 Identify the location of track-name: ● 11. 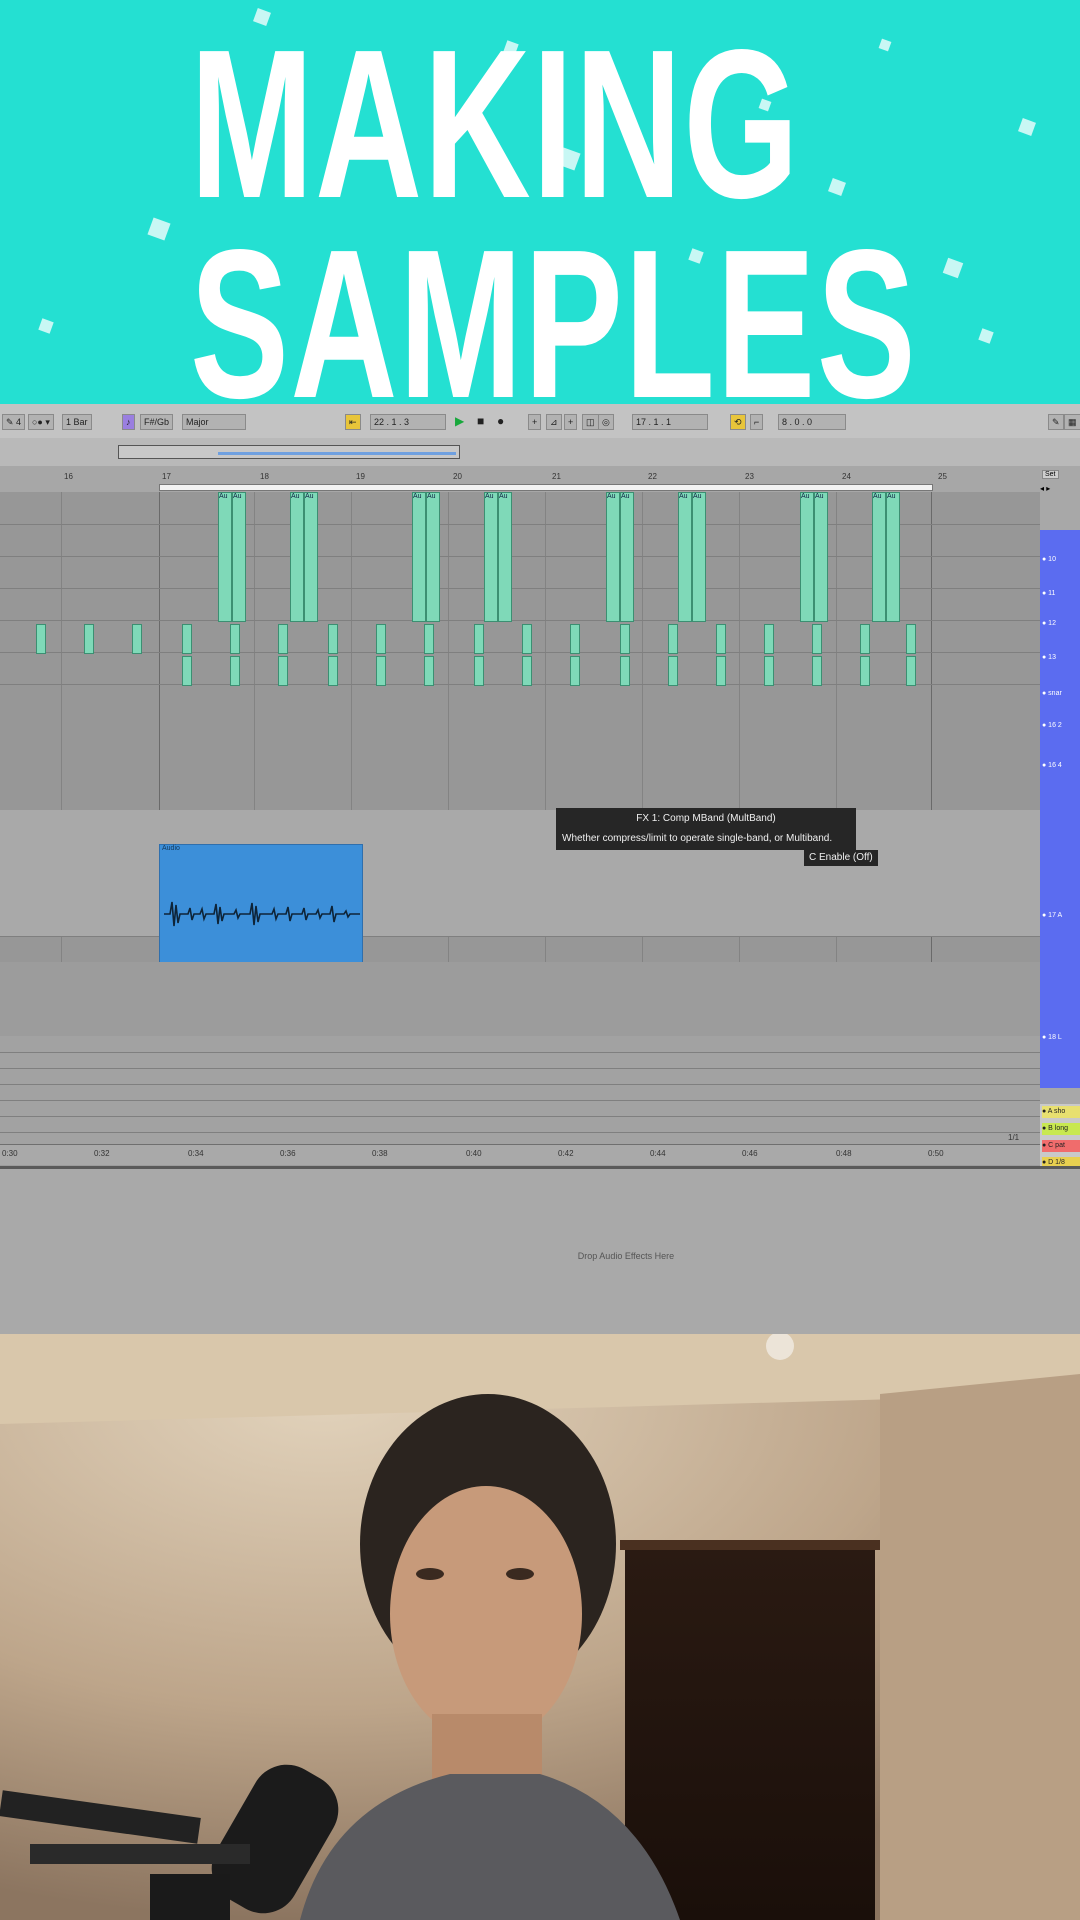
(1061, 594).